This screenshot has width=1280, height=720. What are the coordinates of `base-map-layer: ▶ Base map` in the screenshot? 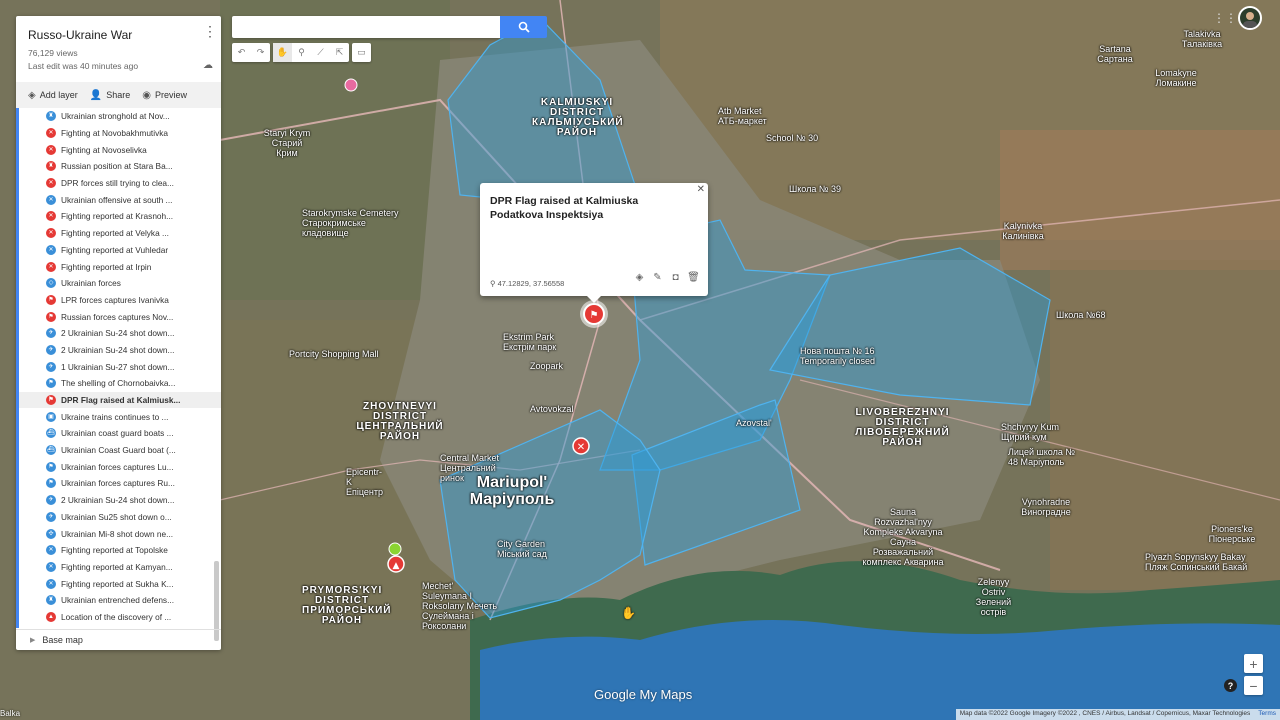 It's located at (118, 639).